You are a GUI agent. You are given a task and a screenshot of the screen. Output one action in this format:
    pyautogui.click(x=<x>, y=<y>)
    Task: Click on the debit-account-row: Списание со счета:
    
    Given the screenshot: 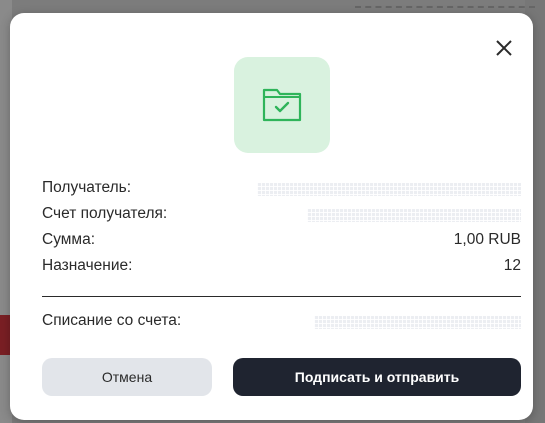 What is the action you would take?
    pyautogui.click(x=281, y=321)
    